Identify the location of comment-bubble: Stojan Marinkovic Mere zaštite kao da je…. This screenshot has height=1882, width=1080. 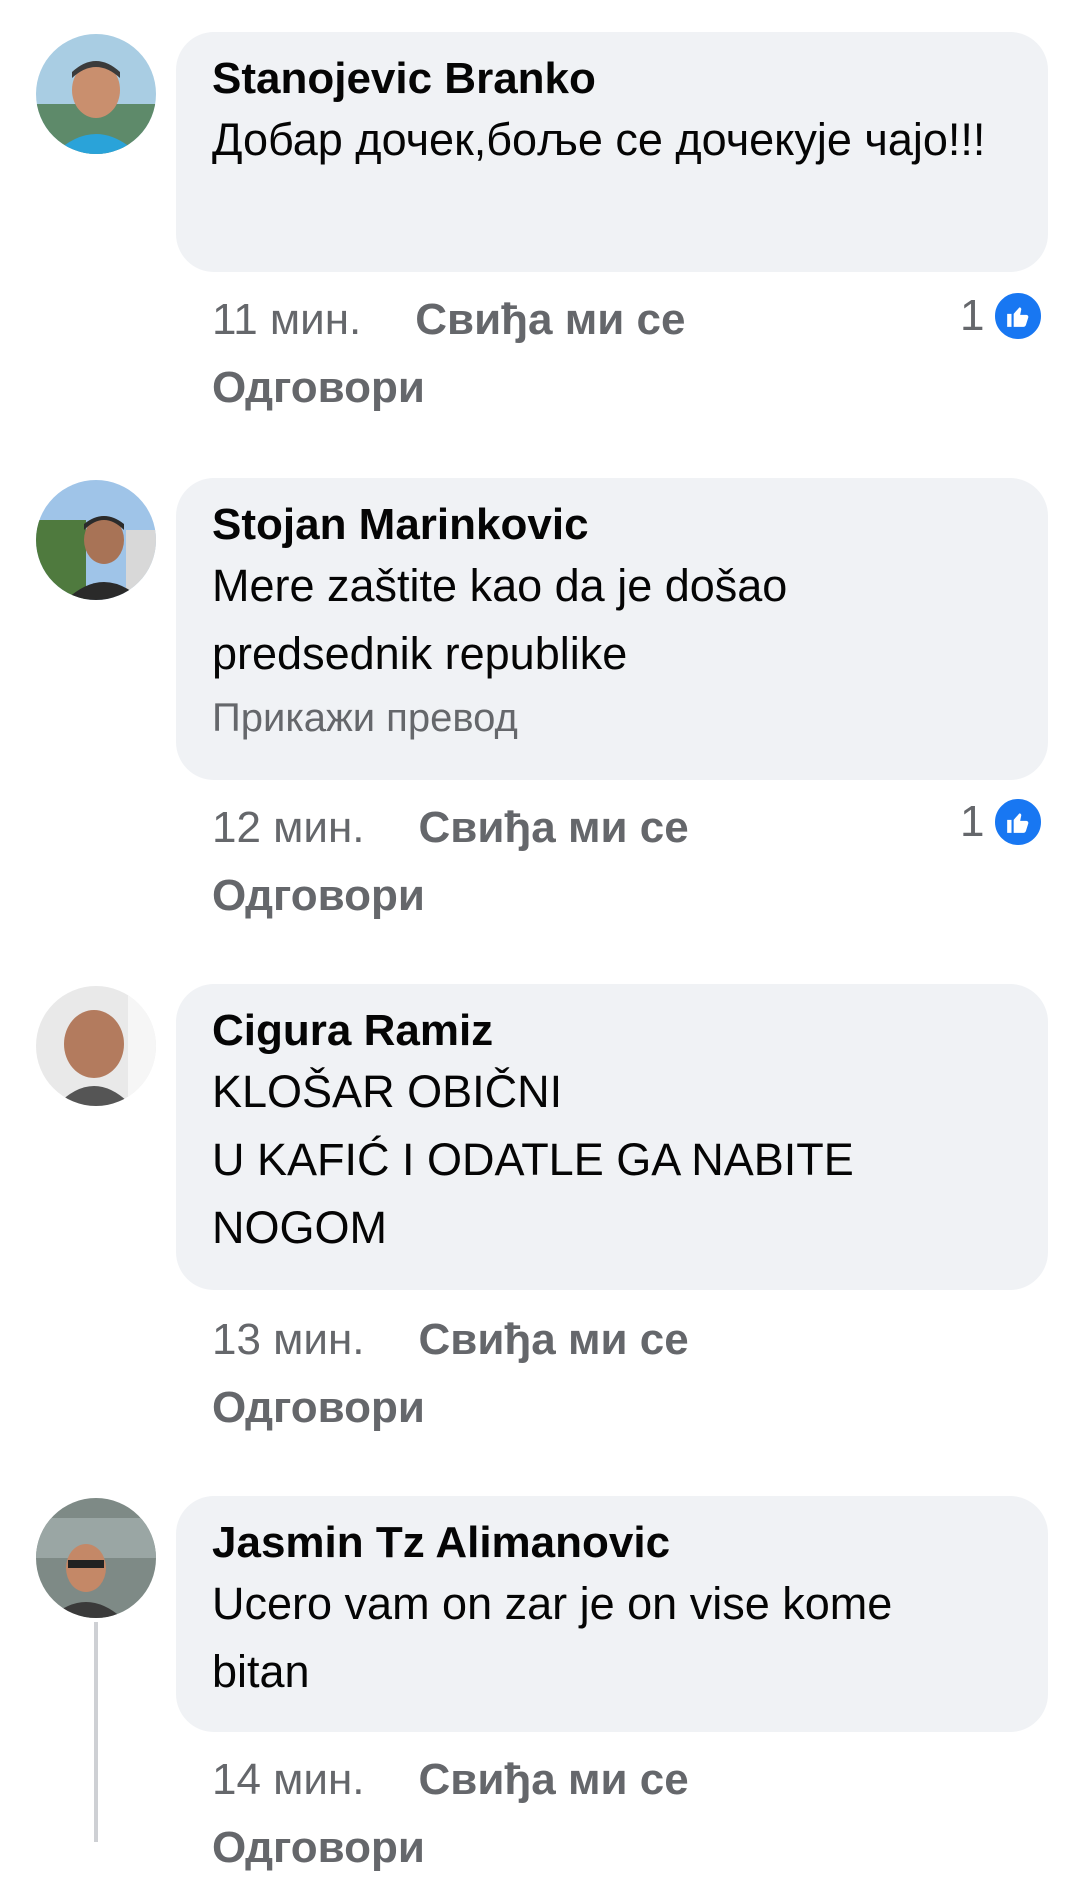
(612, 629).